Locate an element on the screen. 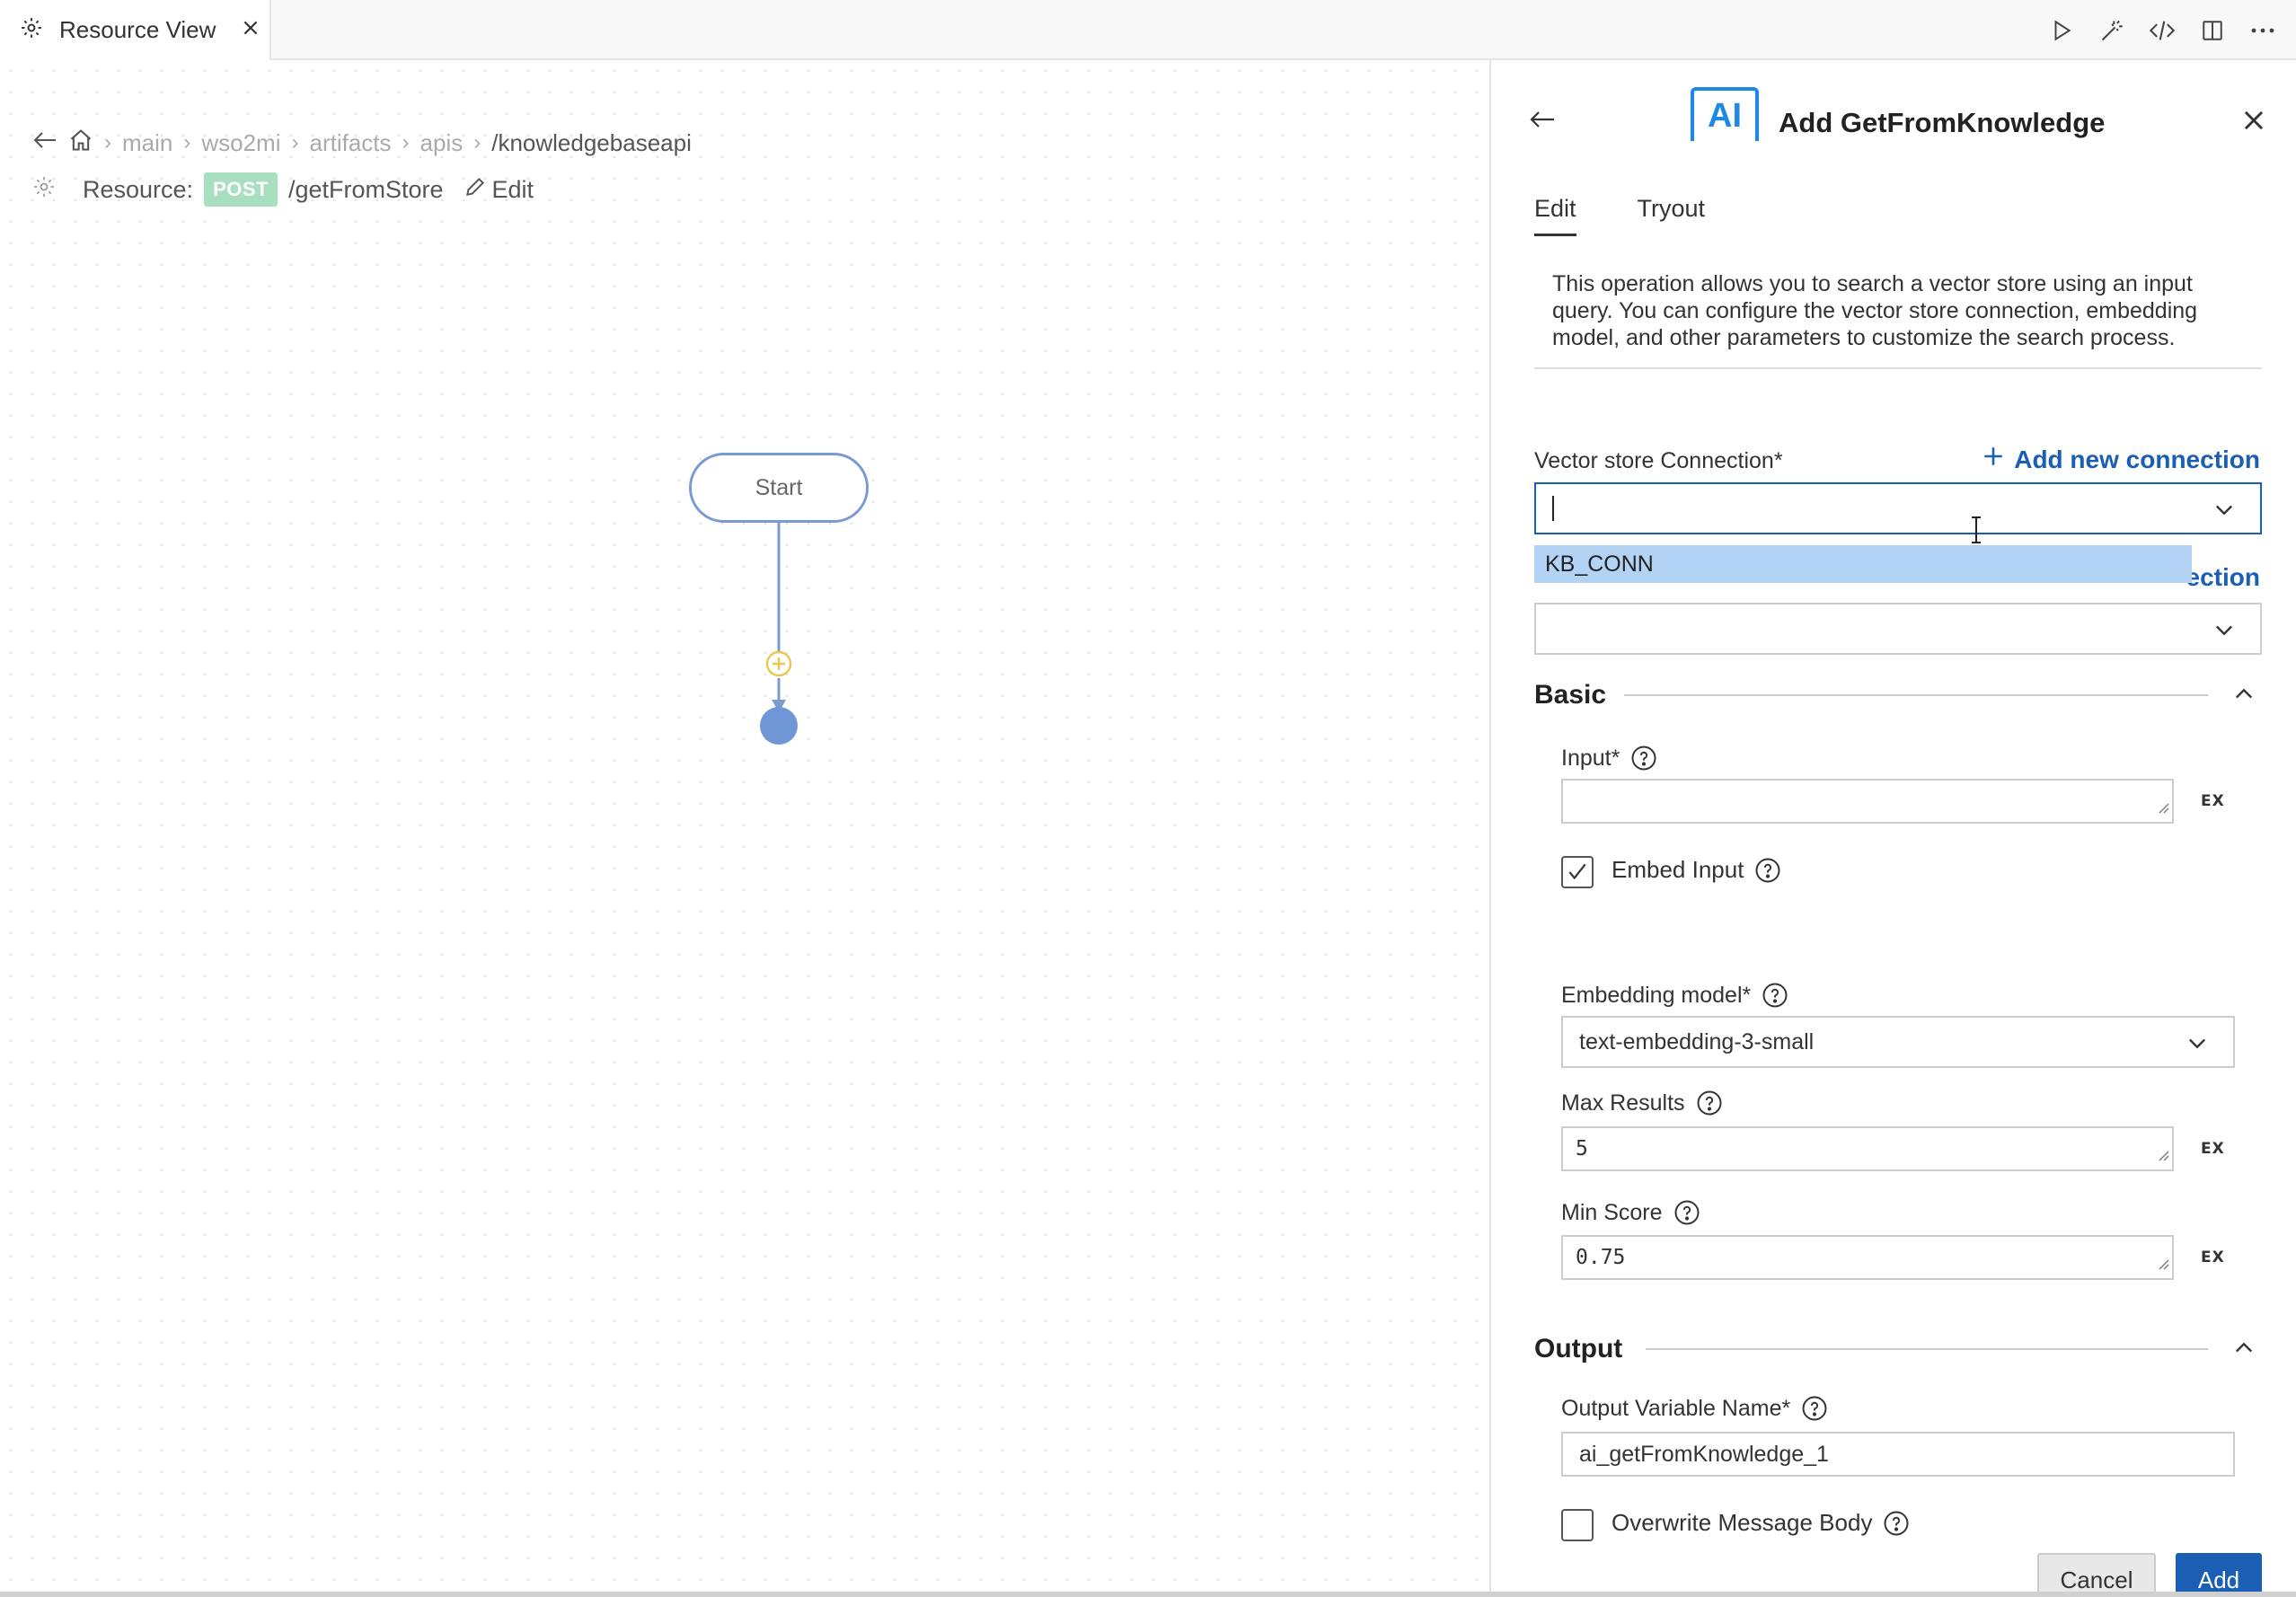 Image resolution: width=2296 pixels, height=1597 pixels. plus-icon is located at coordinates (1994, 459).